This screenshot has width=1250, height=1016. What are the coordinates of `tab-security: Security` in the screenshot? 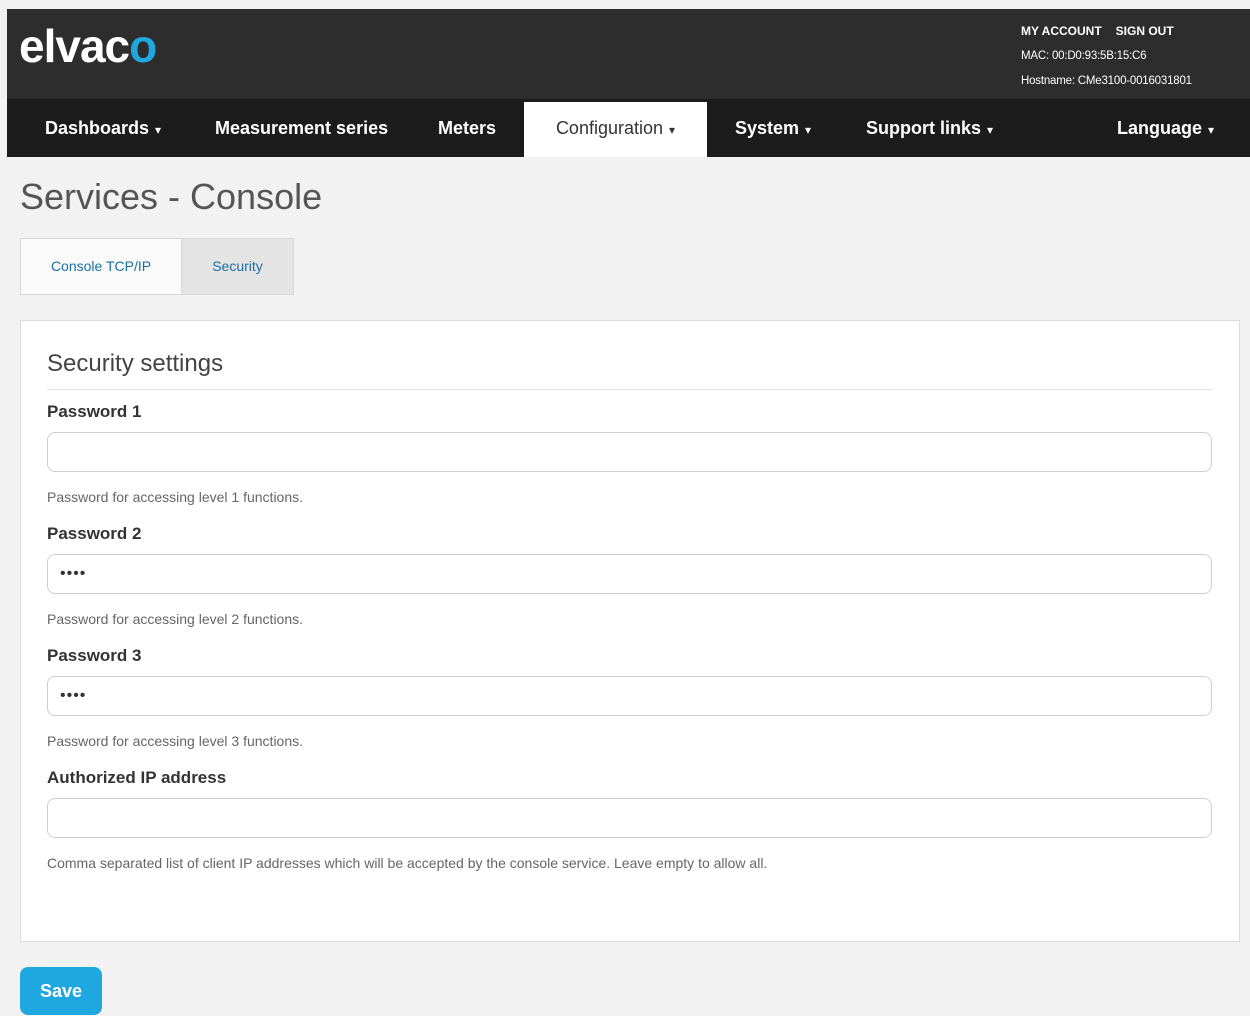 It's located at (237, 266).